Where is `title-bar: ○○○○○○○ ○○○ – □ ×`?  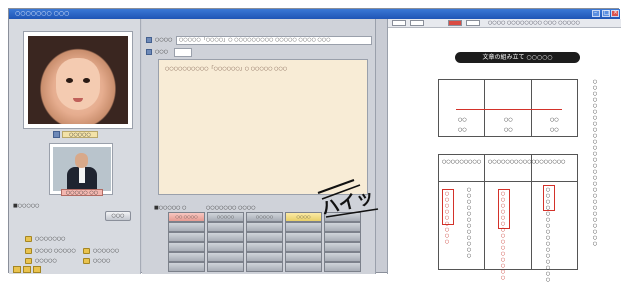 title-bar: ○○○○○○○ ○○○ – □ × is located at coordinates (314, 14).